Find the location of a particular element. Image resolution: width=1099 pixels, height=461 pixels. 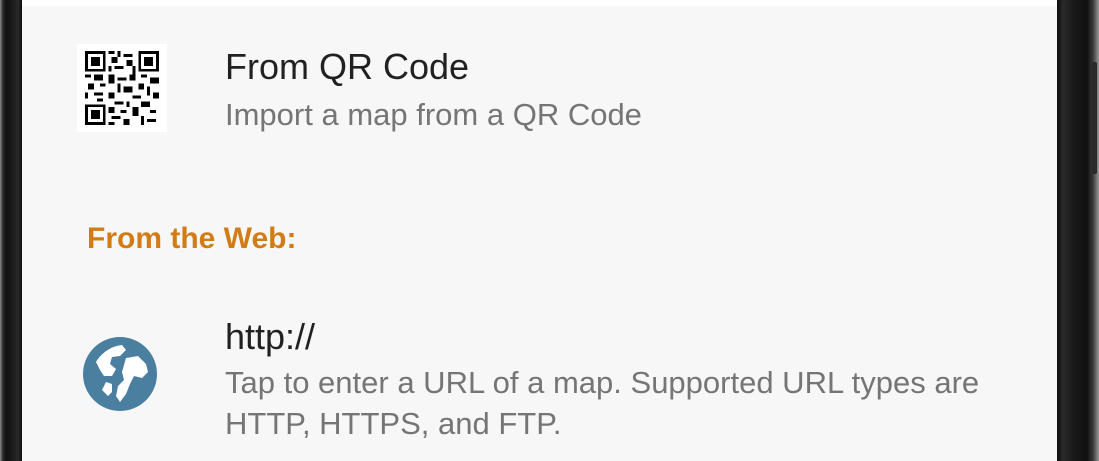

screen-top-edge is located at coordinates (539, 3).